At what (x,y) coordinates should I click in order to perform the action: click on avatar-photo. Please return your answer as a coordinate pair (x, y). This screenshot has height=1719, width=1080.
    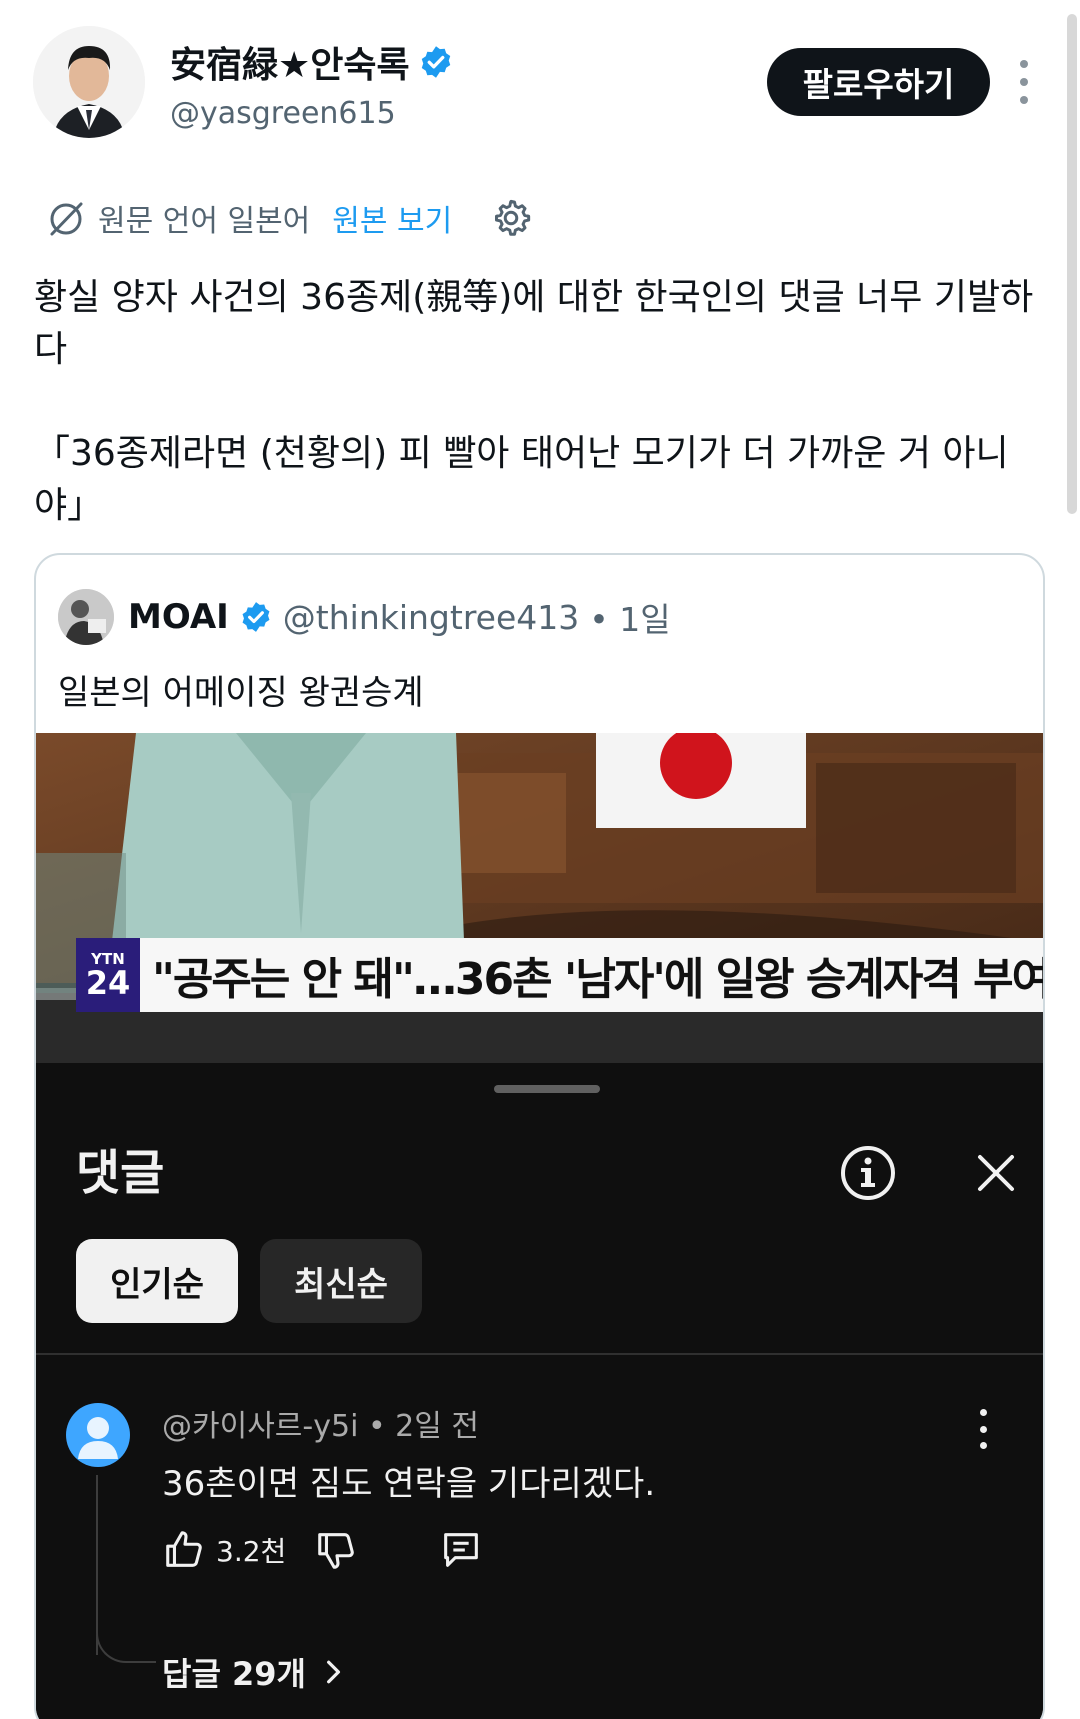
    Looking at the image, I should click on (89, 82).